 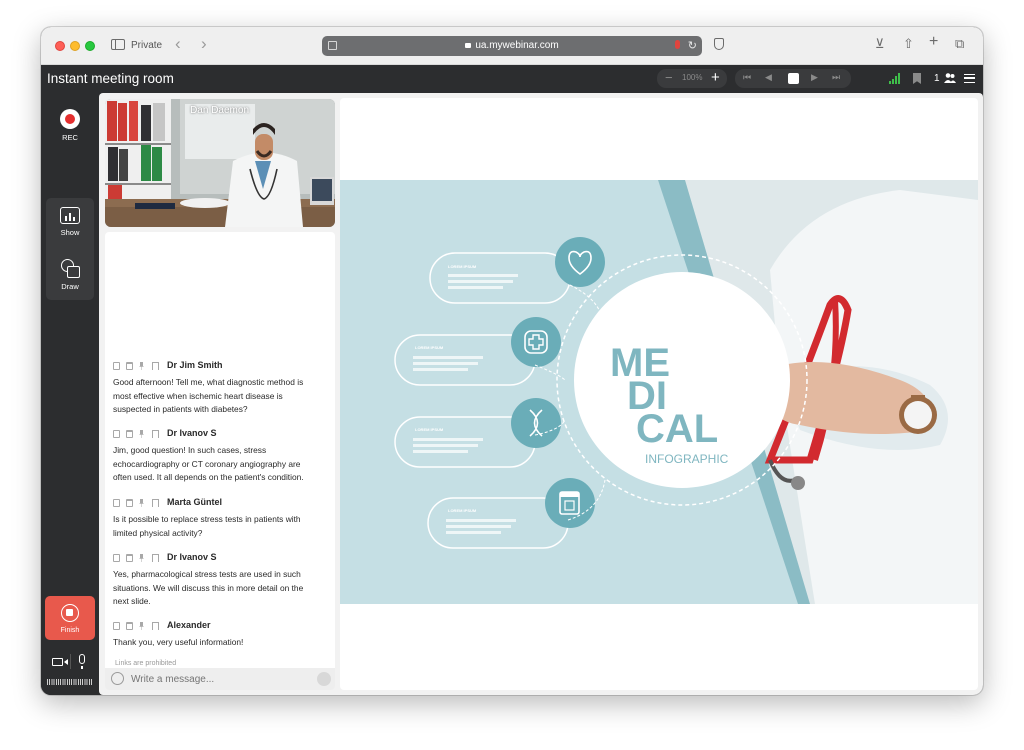 I want to click on audio-level-meter, so click(x=70, y=682).